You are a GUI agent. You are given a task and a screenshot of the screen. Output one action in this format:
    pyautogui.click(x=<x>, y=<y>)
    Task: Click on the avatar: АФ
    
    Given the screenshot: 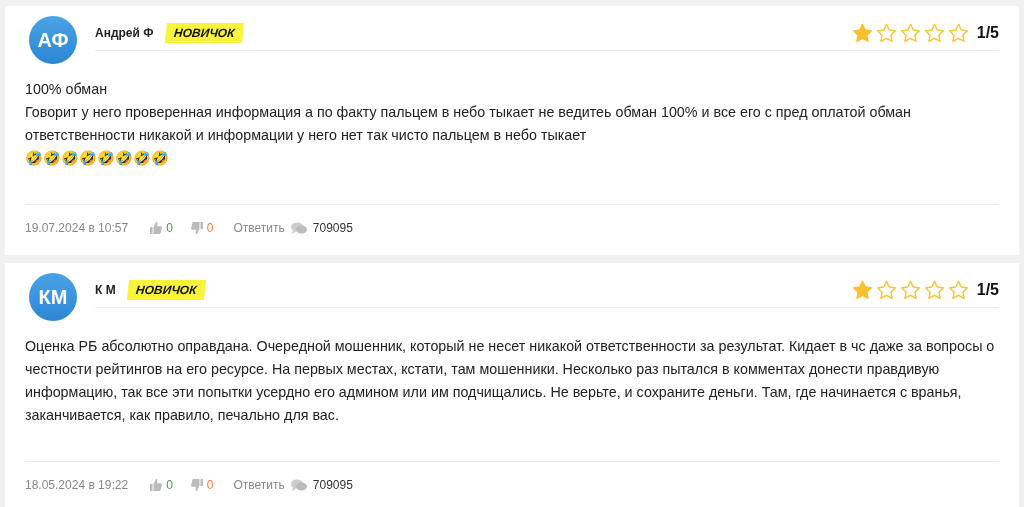 What is the action you would take?
    pyautogui.click(x=53, y=40)
    